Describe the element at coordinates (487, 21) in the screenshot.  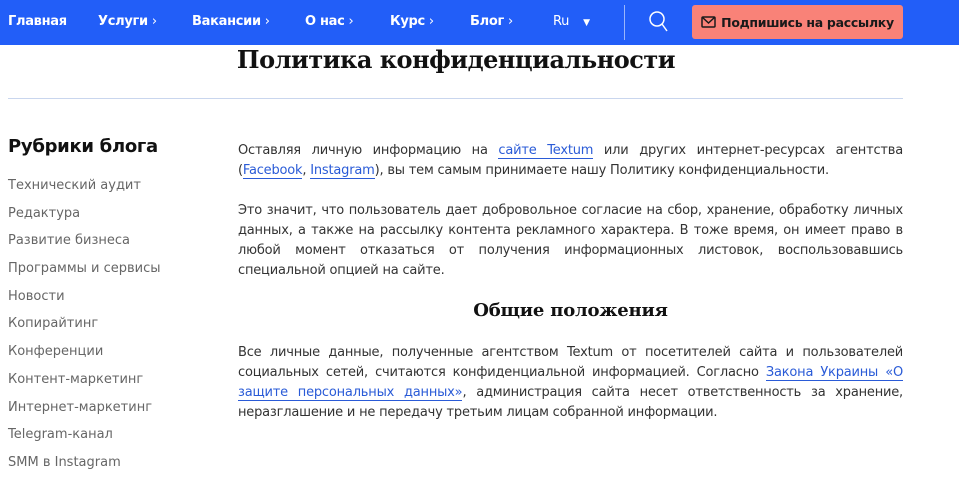
I see `nav-label: Блог` at that location.